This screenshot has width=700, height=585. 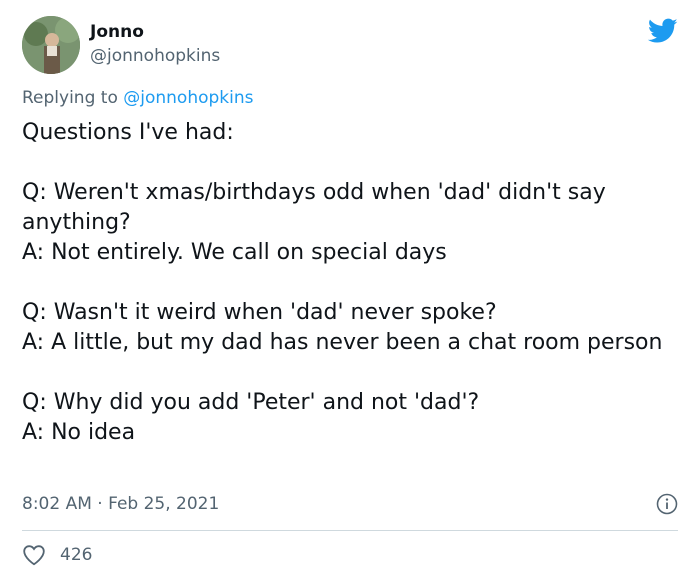 What do you see at coordinates (57, 504) in the screenshot?
I see `tweet-time: 8:02 AM` at bounding box center [57, 504].